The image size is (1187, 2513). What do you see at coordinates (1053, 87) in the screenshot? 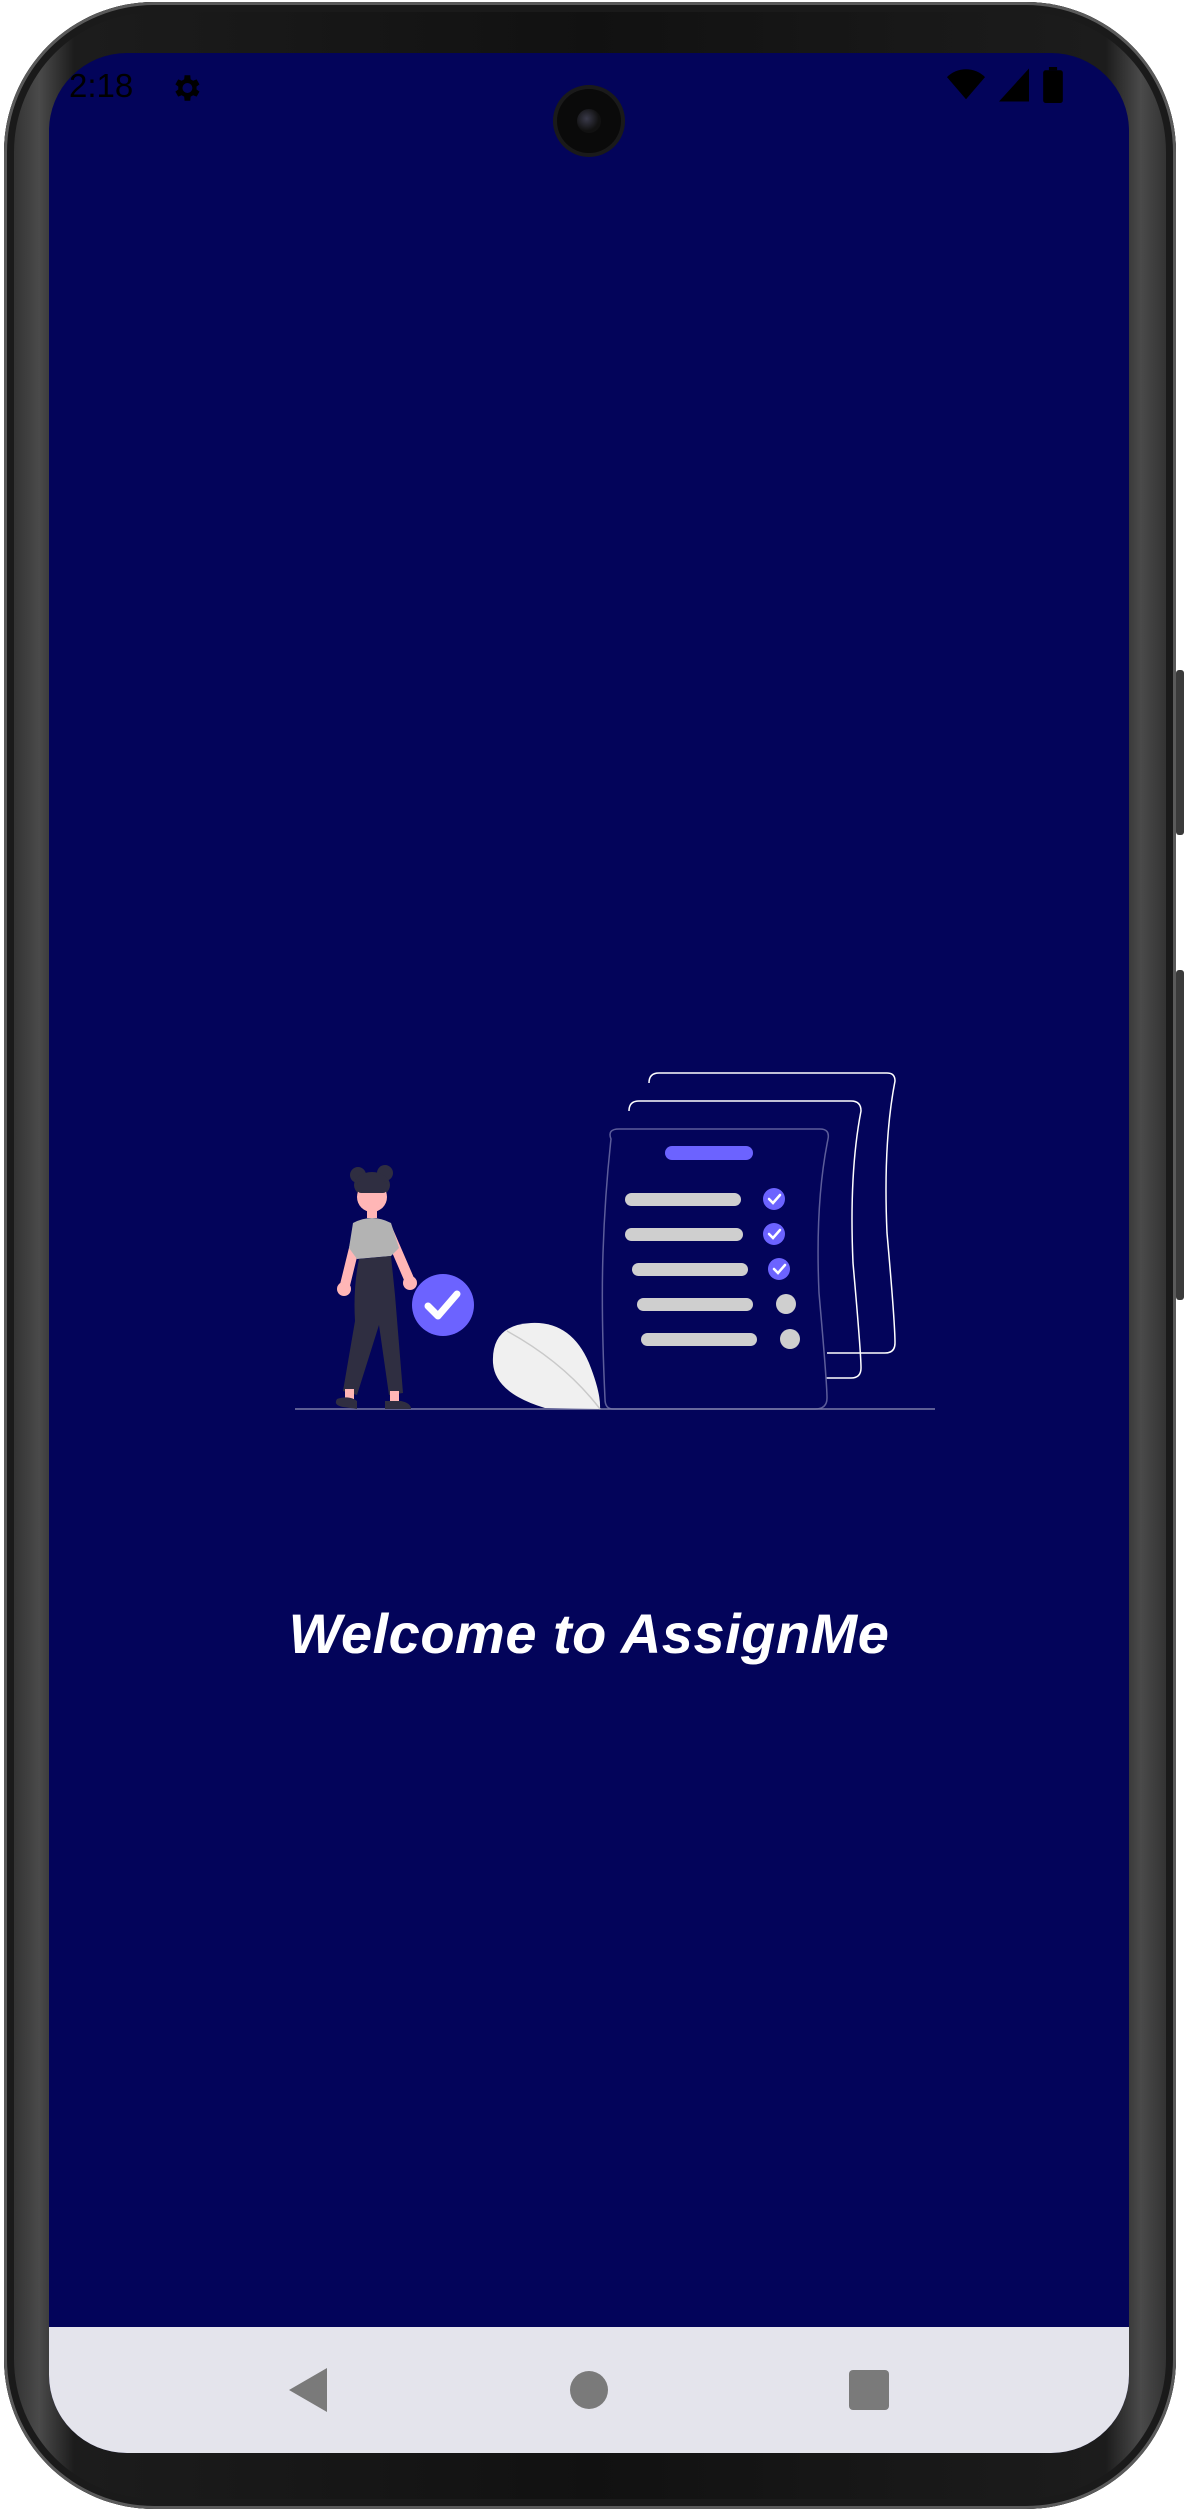
I see `battery-icon` at bounding box center [1053, 87].